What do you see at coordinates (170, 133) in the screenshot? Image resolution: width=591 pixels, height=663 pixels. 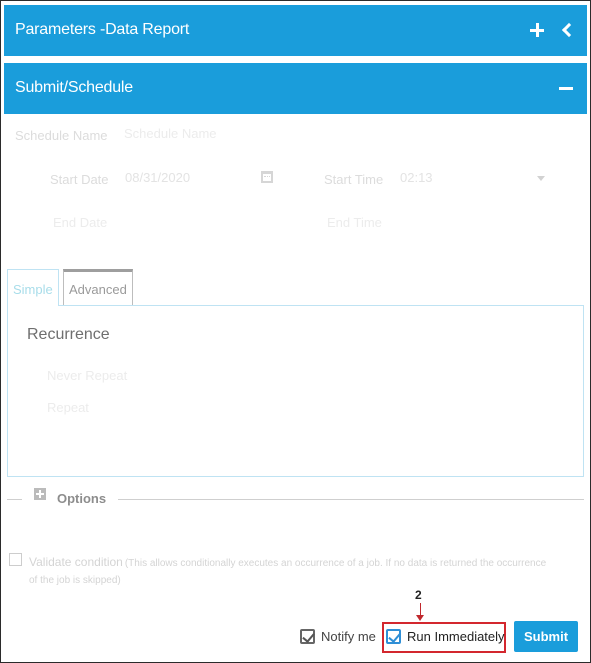 I see `schedule-name-input: Schedule Name` at bounding box center [170, 133].